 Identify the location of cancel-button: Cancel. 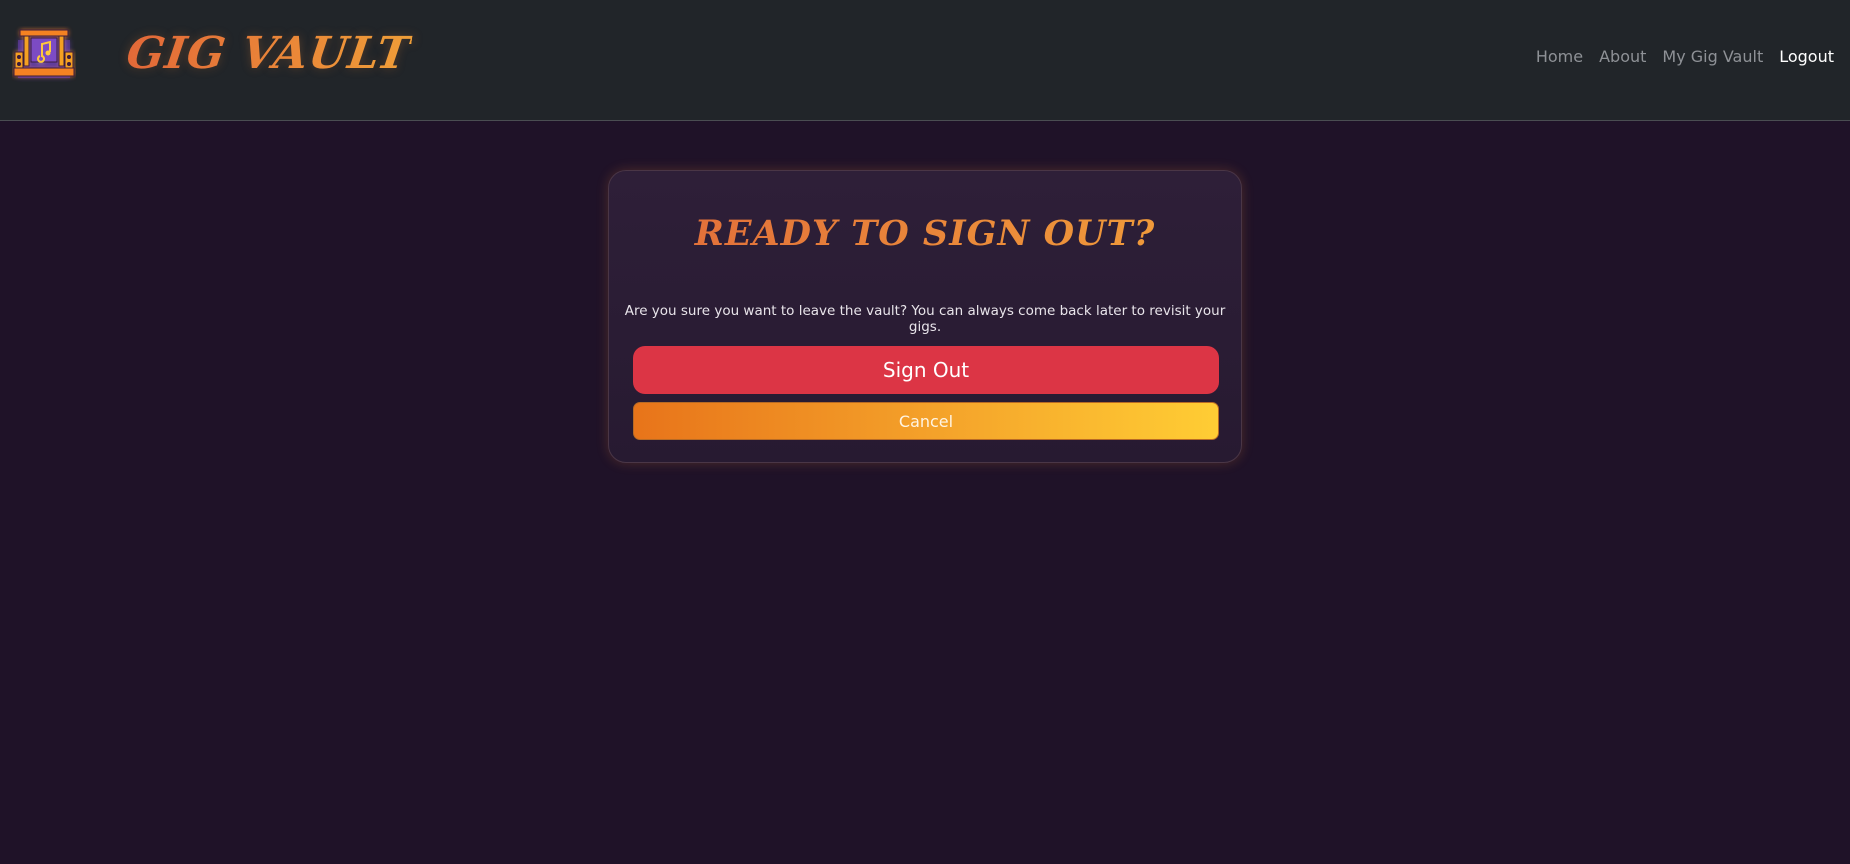
(926, 421).